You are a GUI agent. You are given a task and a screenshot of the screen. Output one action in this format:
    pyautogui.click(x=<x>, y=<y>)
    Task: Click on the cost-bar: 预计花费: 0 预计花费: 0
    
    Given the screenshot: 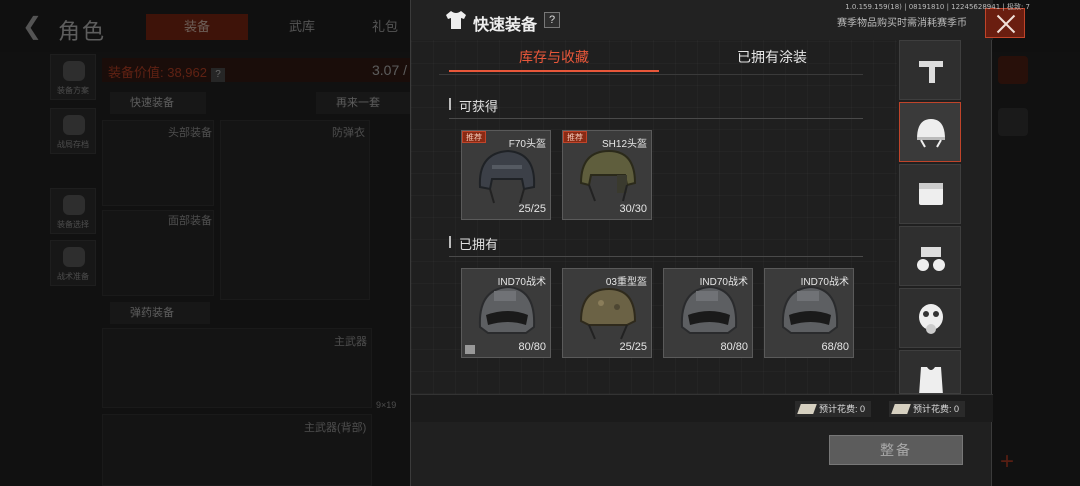 What is the action you would take?
    pyautogui.click(x=702, y=408)
    